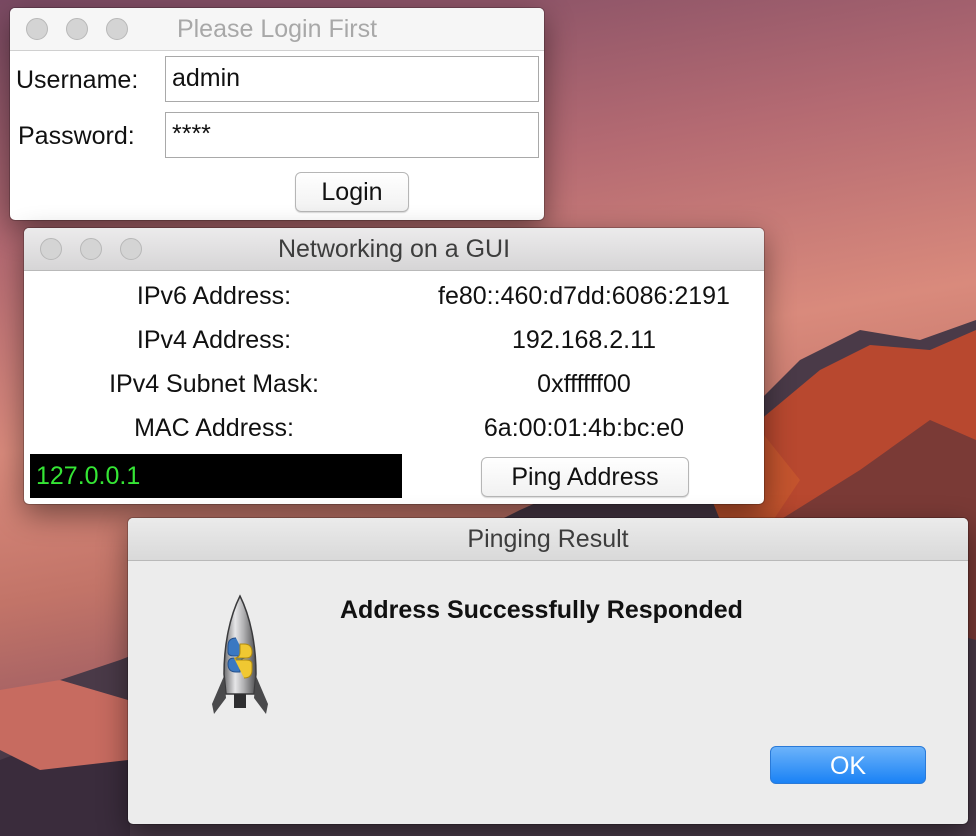  Describe the element at coordinates (216, 476) in the screenshot. I see `ping-address-input: 127.0.0.1` at that location.